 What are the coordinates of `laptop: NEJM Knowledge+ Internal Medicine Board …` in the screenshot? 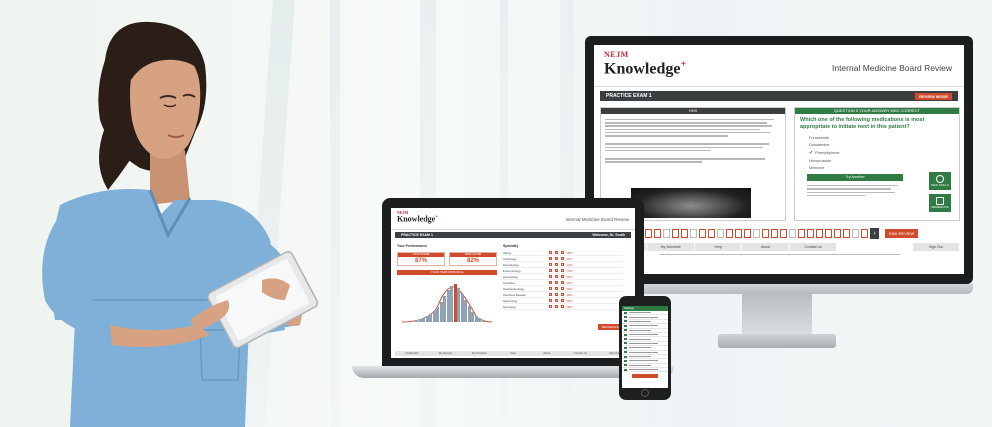 It's located at (513, 282).